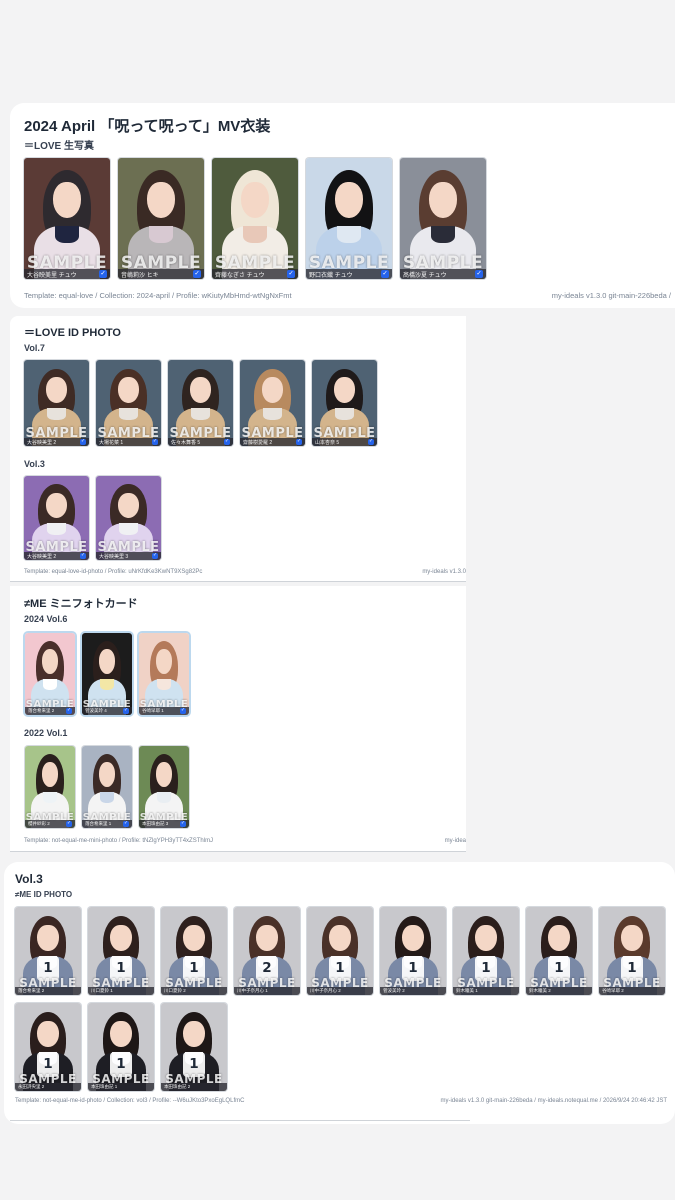  What do you see at coordinates (48, 1047) in the screenshot?
I see `photo-card: 1 SAMPLE 永田詩央里 2` at bounding box center [48, 1047].